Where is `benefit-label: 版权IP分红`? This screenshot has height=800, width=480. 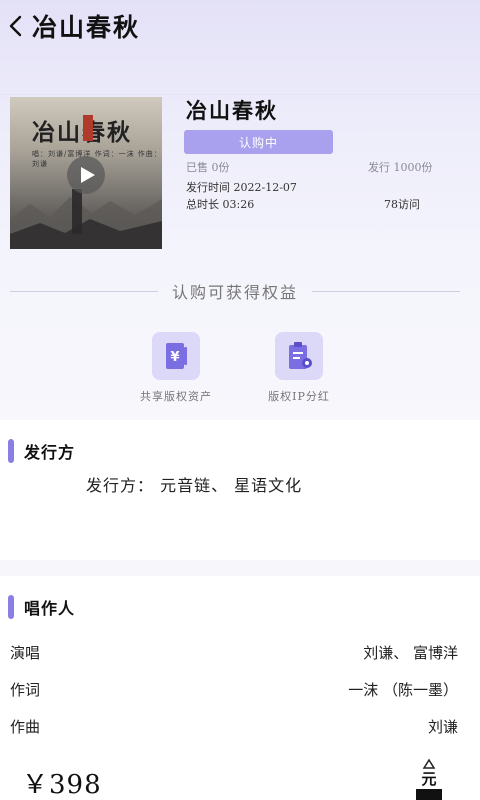
benefit-label: 版权IP分红 is located at coordinates (299, 396).